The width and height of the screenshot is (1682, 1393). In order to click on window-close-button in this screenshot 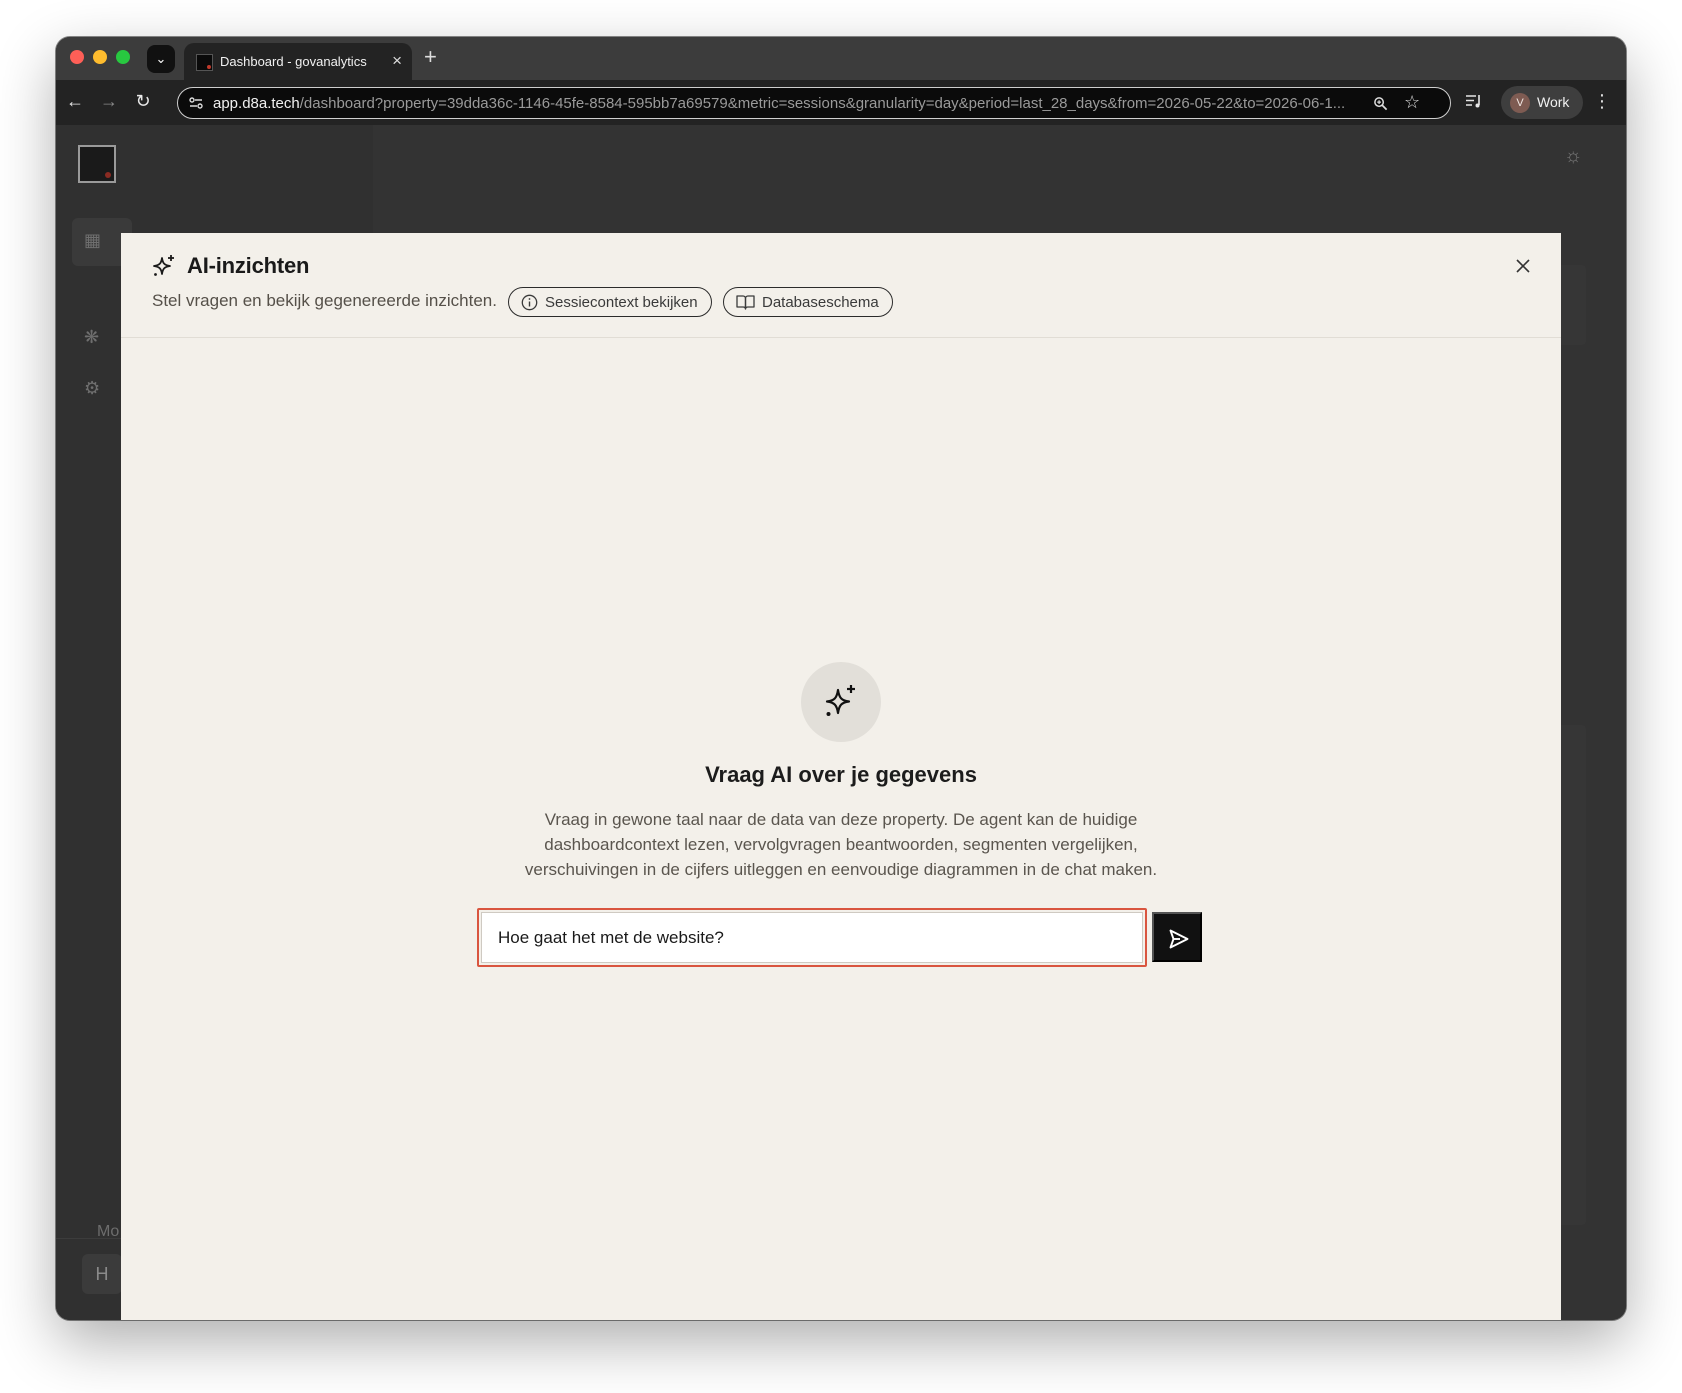, I will do `click(77, 57)`.